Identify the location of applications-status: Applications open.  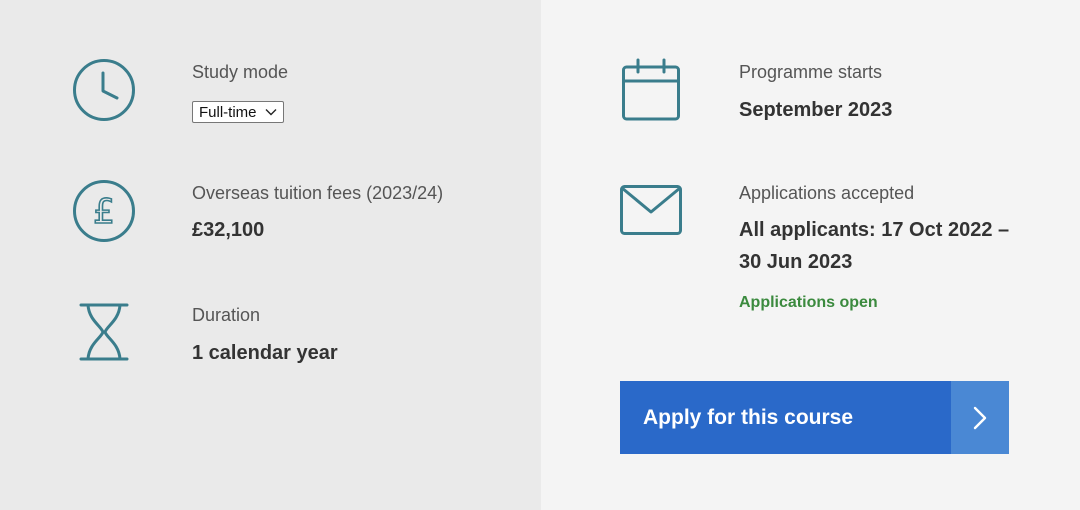
(808, 302).